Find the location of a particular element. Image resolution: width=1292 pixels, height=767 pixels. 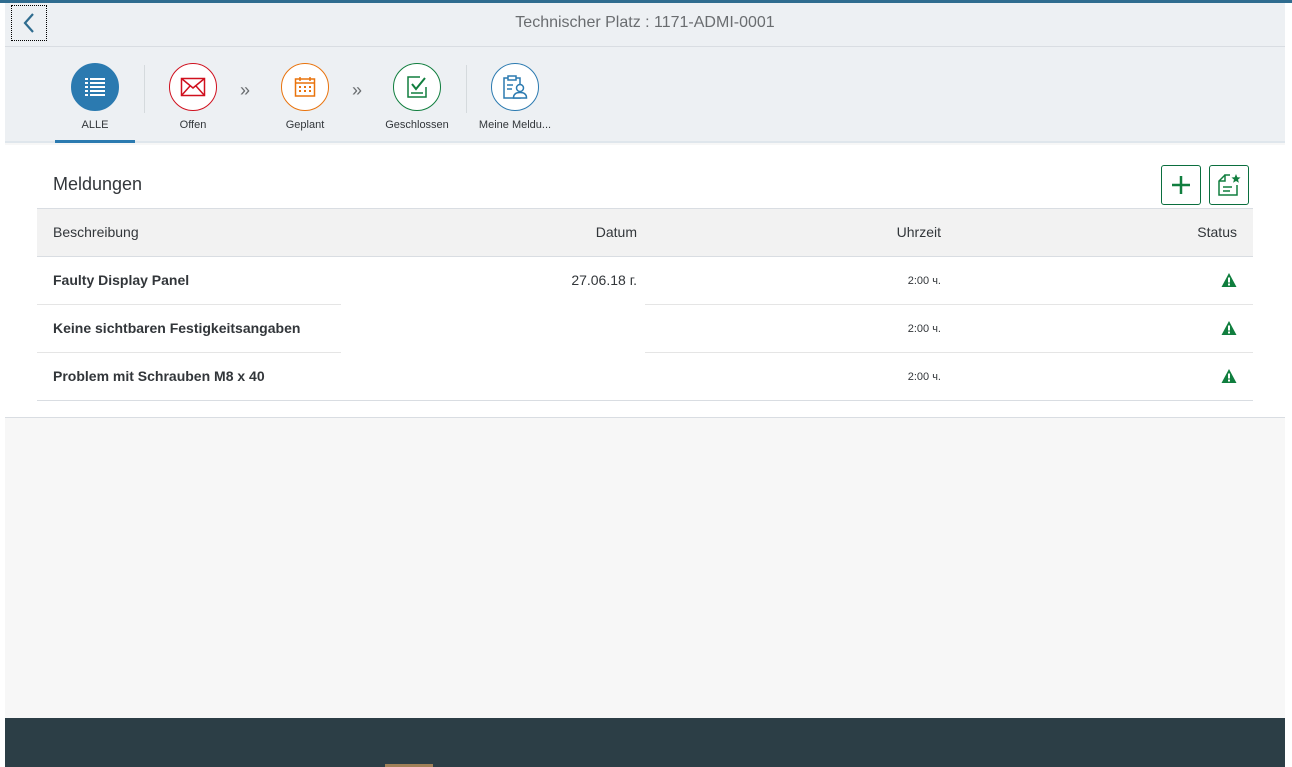

envelope-icon is located at coordinates (193, 87).